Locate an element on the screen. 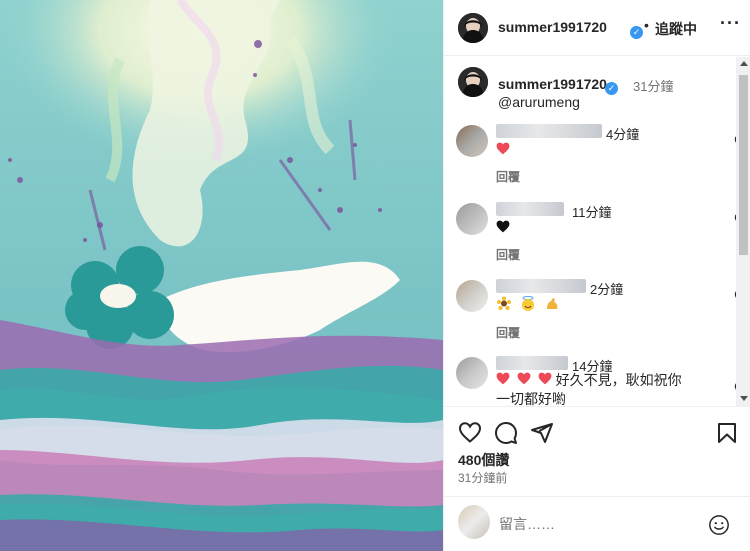 Image resolution: width=750 pixels, height=551 pixels. author-avatar is located at coordinates (473, 28).